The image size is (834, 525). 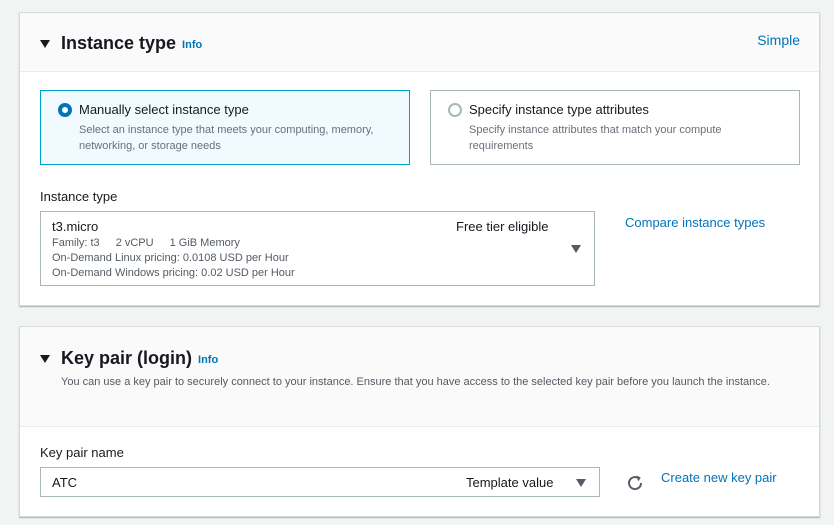 What do you see at coordinates (79, 196) in the screenshot?
I see `instance-type-field-label: Instance type` at bounding box center [79, 196].